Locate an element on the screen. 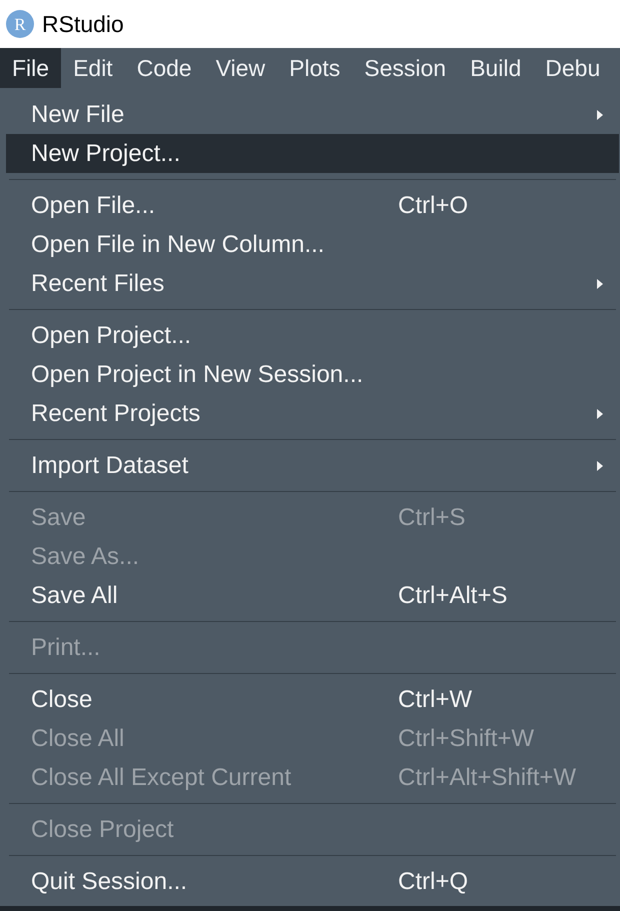 The height and width of the screenshot is (911, 620). menu-item: Quit Session... Ctrl+Q is located at coordinates (312, 881).